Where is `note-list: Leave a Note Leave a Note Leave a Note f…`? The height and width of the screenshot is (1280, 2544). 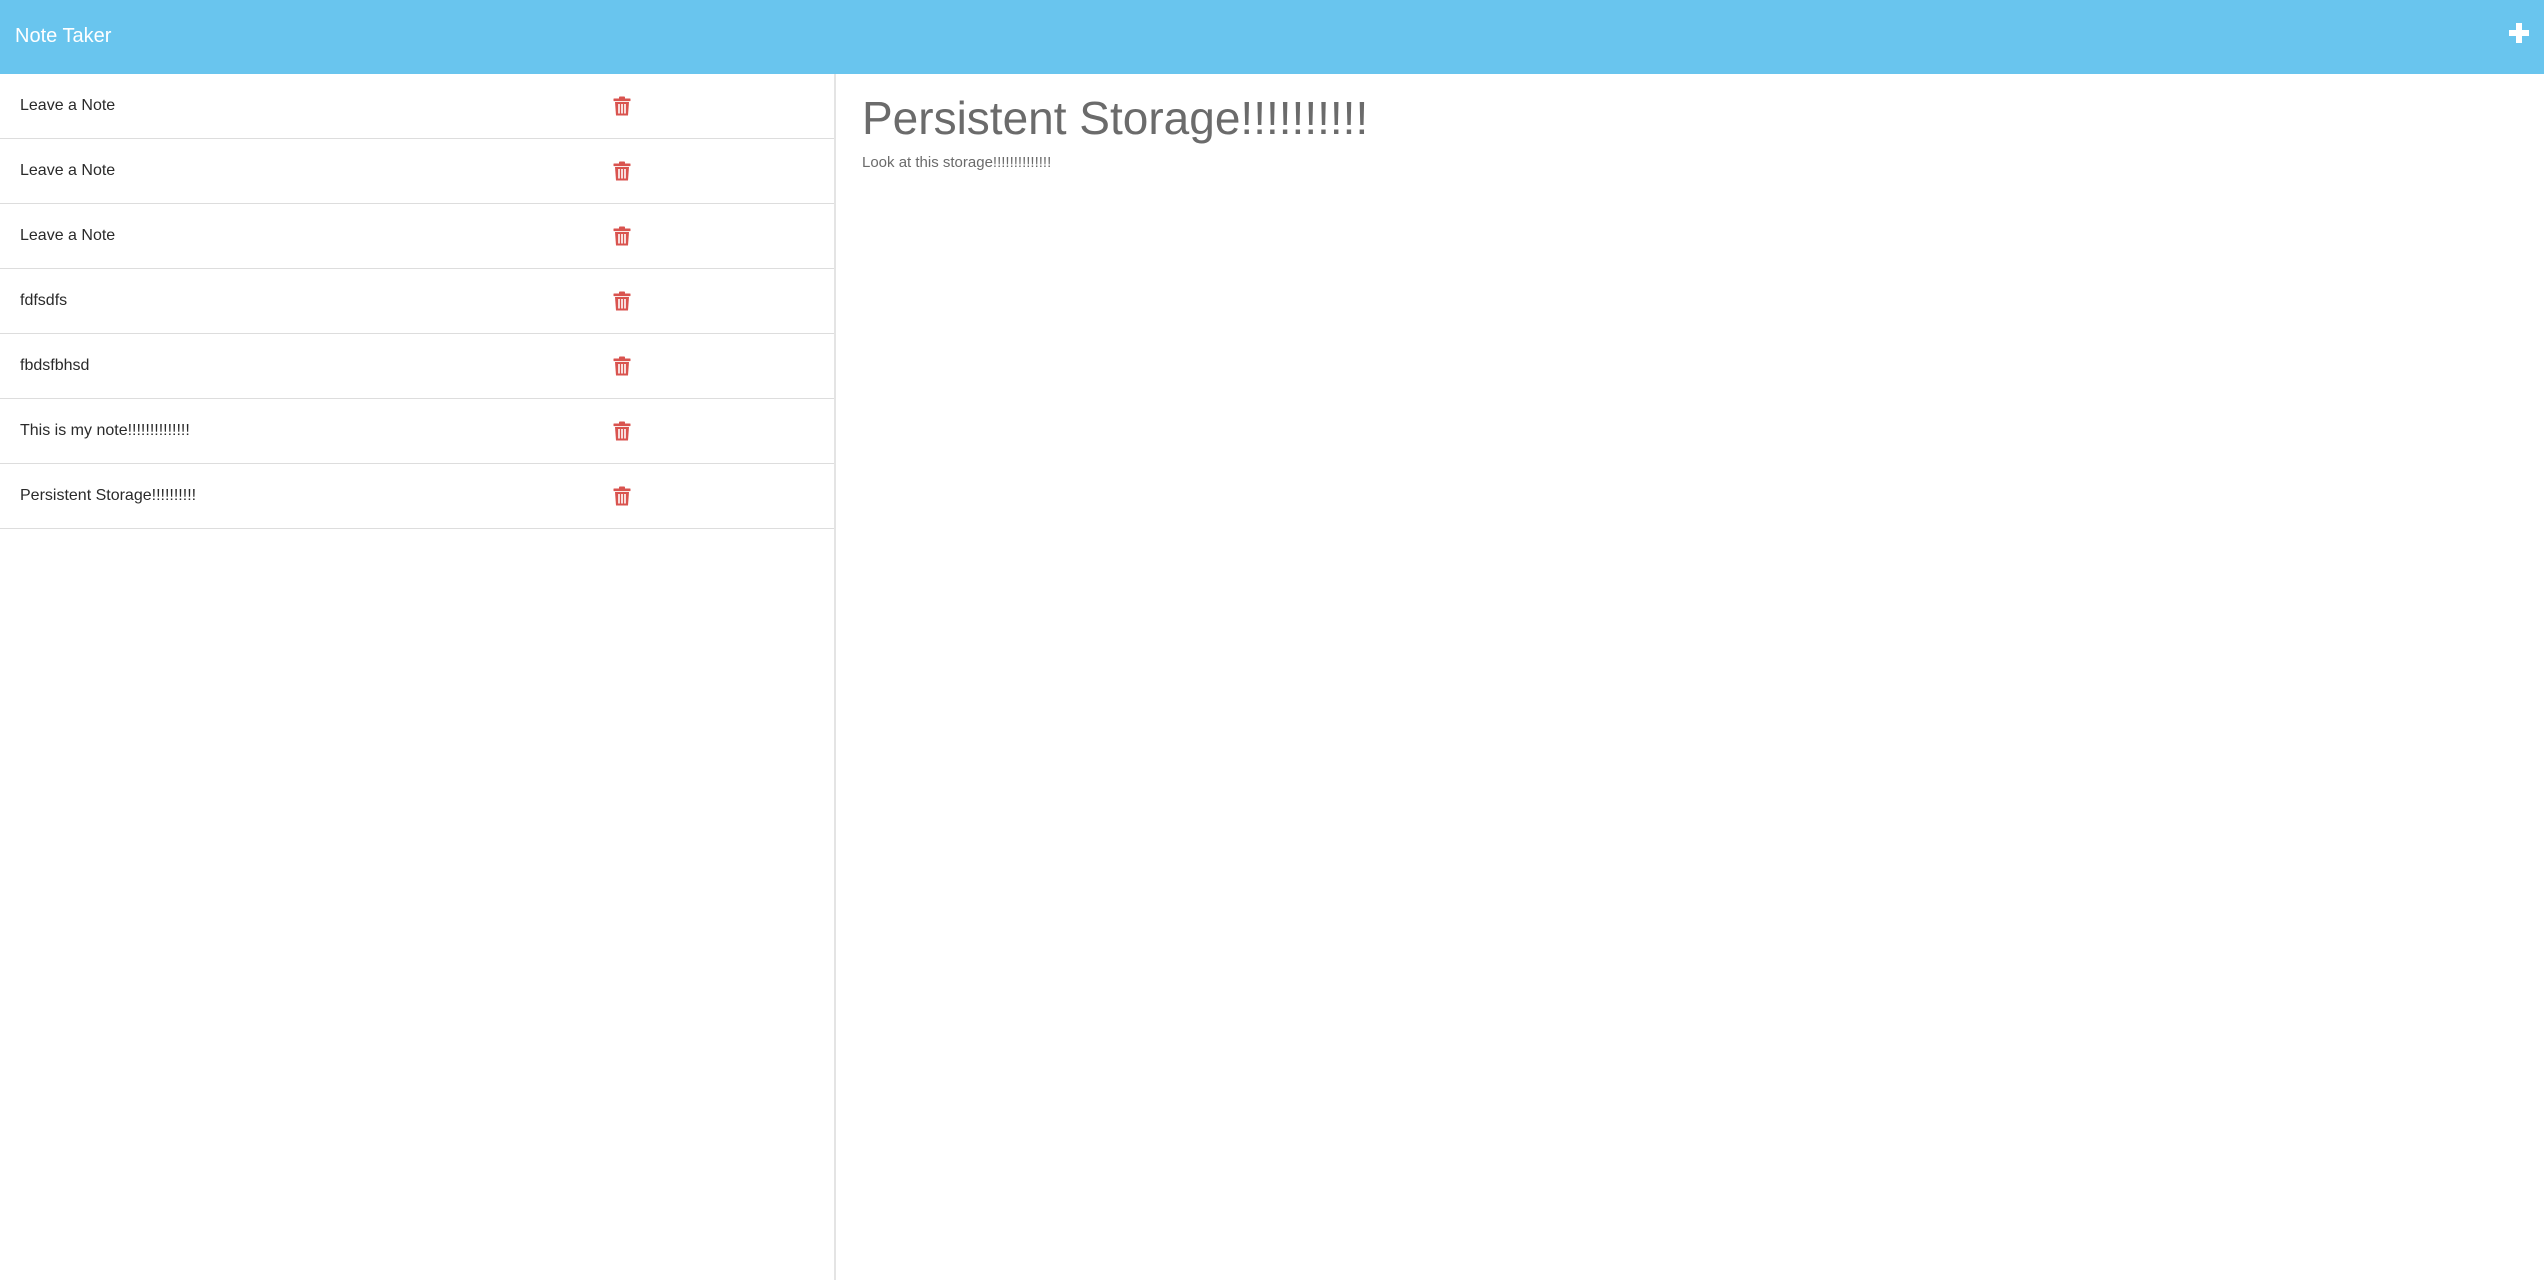 note-list: Leave a Note Leave a Note Leave a Note f… is located at coordinates (417, 301).